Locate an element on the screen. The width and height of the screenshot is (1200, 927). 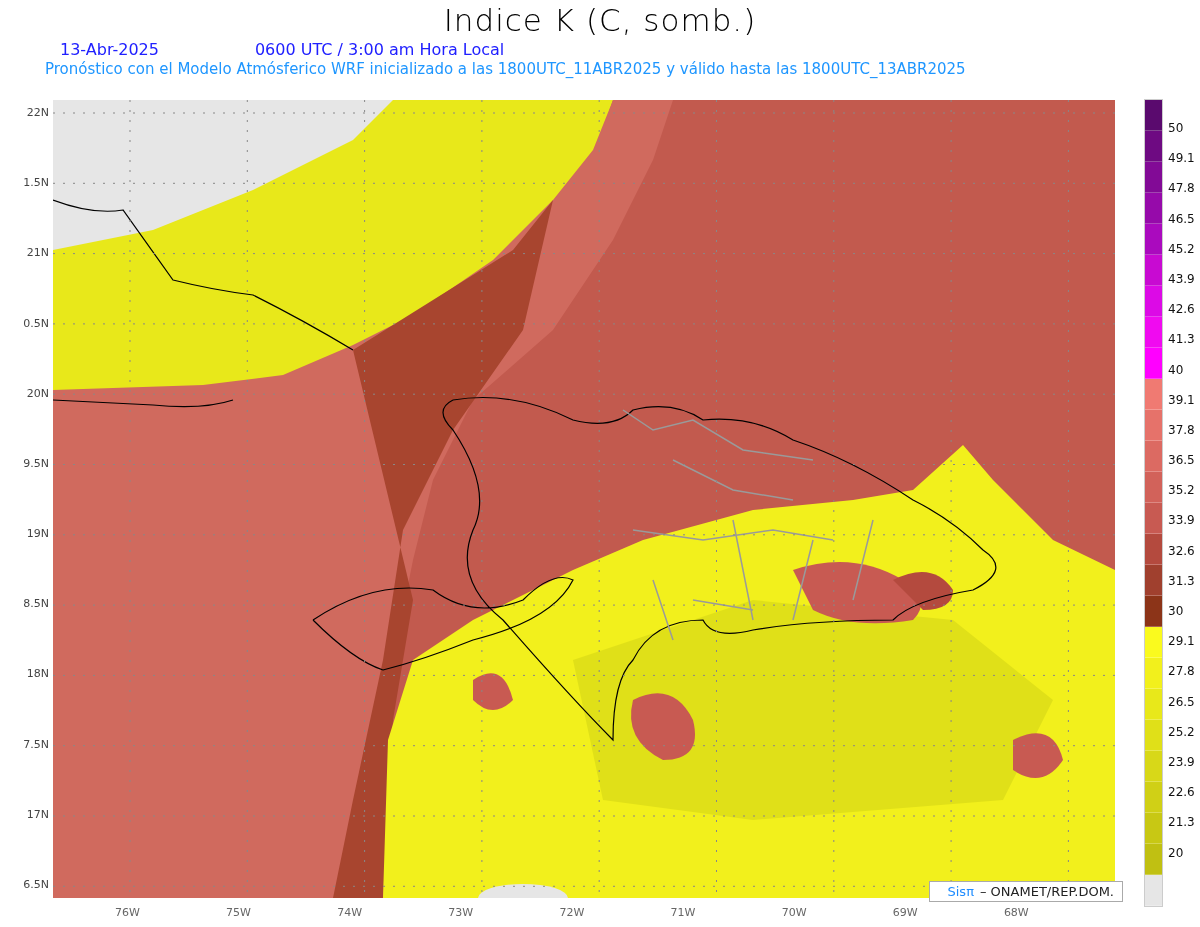
colorbar-label: 36.5 is located at coordinates (1181, 461).